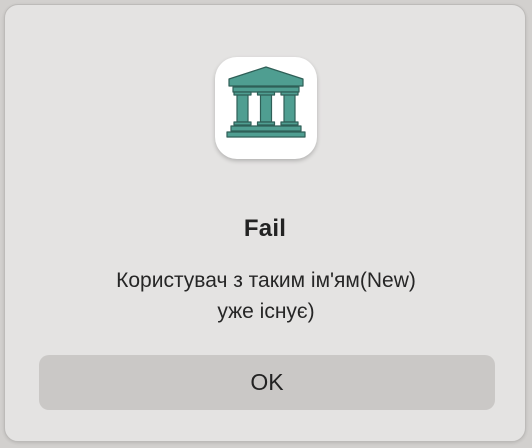 This screenshot has height=448, width=532. I want to click on dialog-title: Fail, so click(265, 228).